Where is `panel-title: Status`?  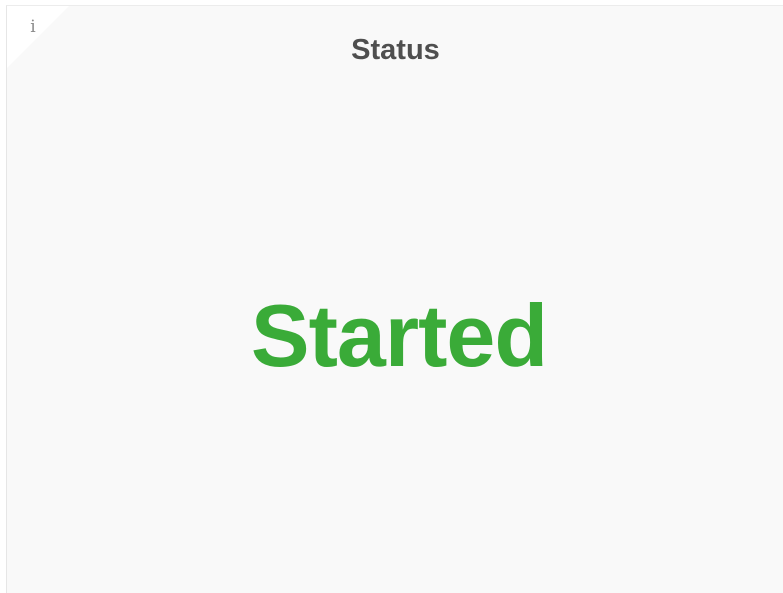
panel-title: Status is located at coordinates (395, 50).